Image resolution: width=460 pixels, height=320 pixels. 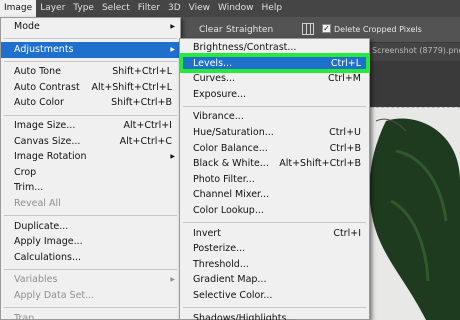 What do you see at coordinates (274, 164) in the screenshot?
I see `menu-item-black-white: Black & White... Alt+Shift+Ctrl+B` at bounding box center [274, 164].